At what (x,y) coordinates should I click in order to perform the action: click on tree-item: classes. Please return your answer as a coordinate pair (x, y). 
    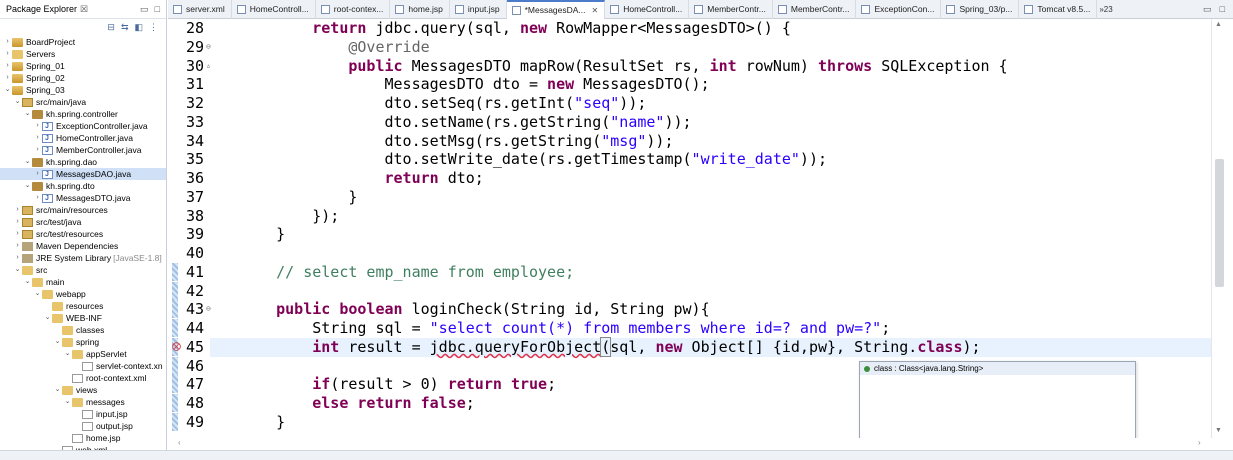
    Looking at the image, I should click on (83, 330).